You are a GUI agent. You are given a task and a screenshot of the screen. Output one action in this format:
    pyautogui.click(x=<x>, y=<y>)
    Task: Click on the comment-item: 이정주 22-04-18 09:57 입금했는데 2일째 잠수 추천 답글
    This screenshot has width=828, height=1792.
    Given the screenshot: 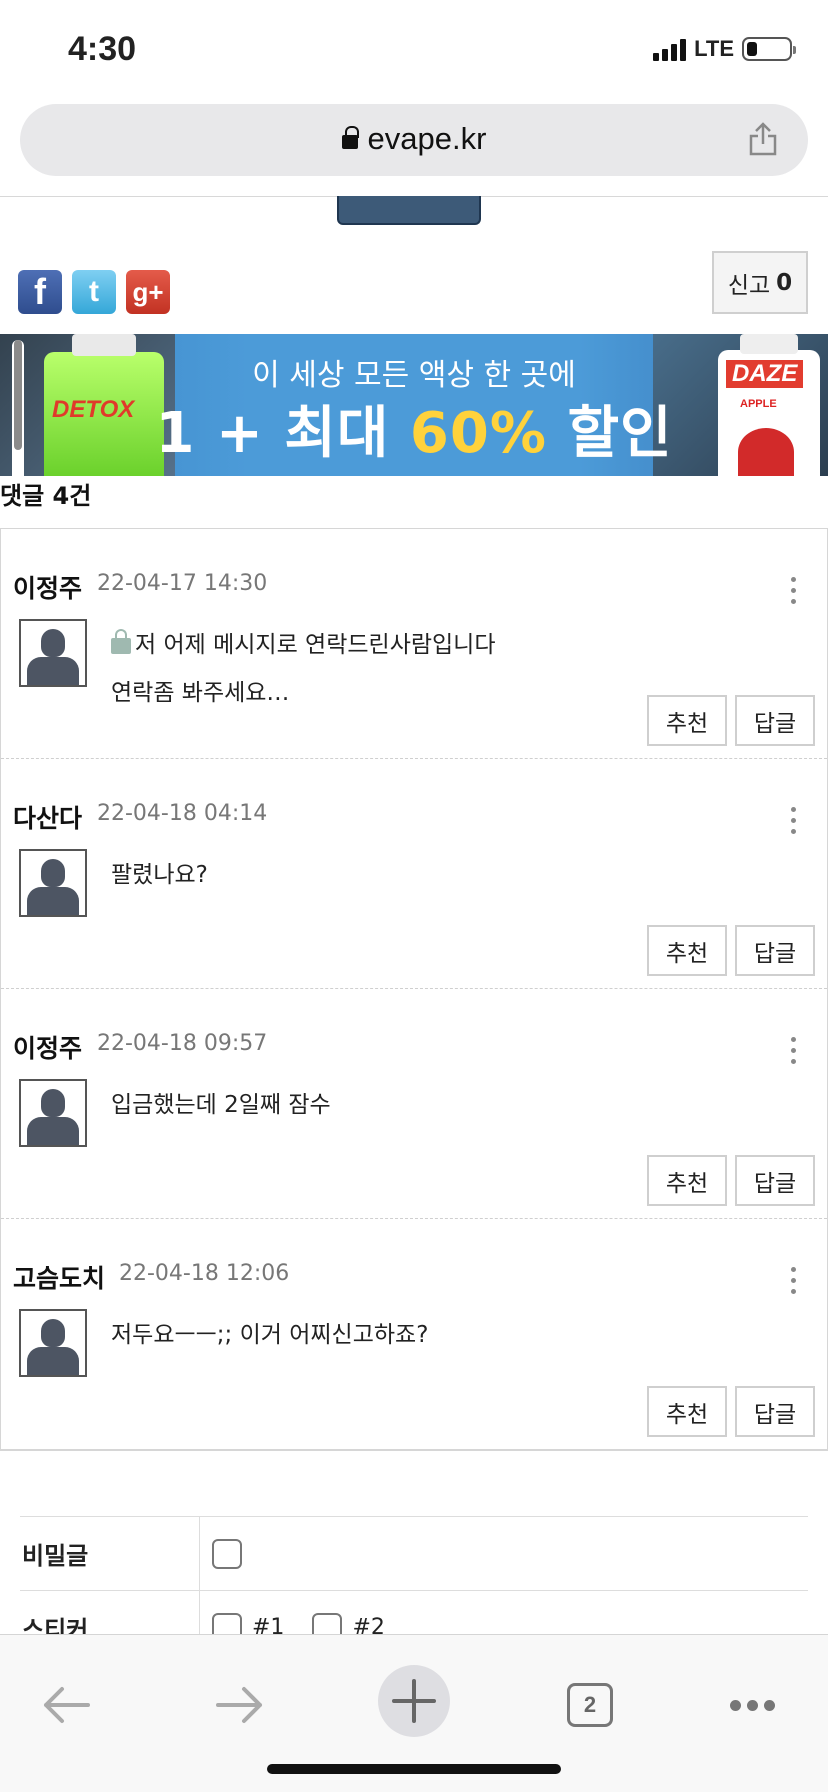 What is the action you would take?
    pyautogui.click(x=414, y=1104)
    